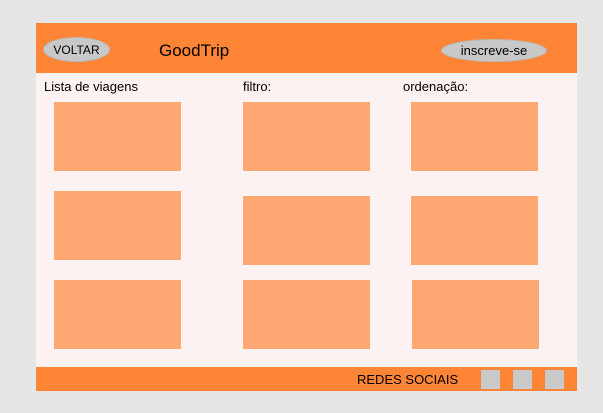 This screenshot has height=413, width=603. What do you see at coordinates (494, 50) in the screenshot?
I see `signup-button: inscreve-se` at bounding box center [494, 50].